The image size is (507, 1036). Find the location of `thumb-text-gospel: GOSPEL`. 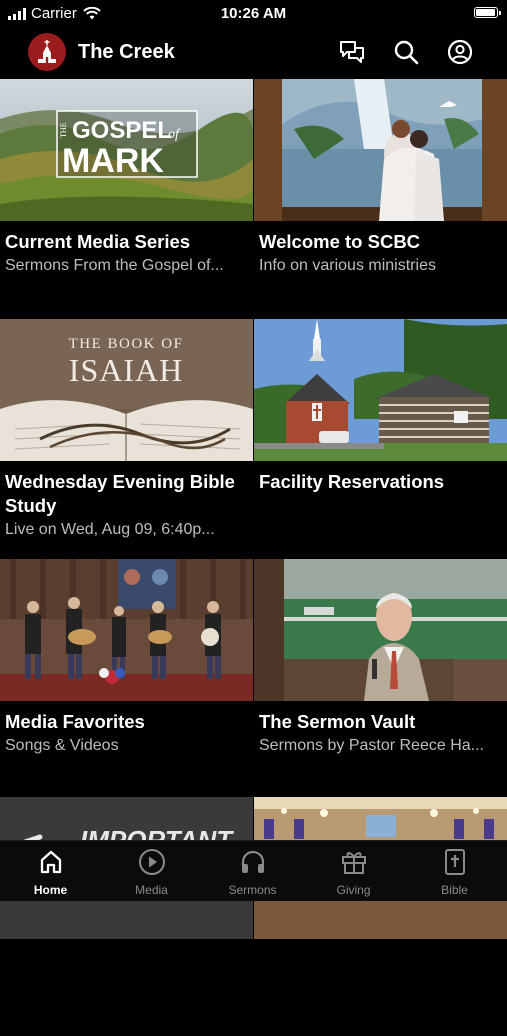

thumb-text-gospel: GOSPEL is located at coordinates (122, 130).